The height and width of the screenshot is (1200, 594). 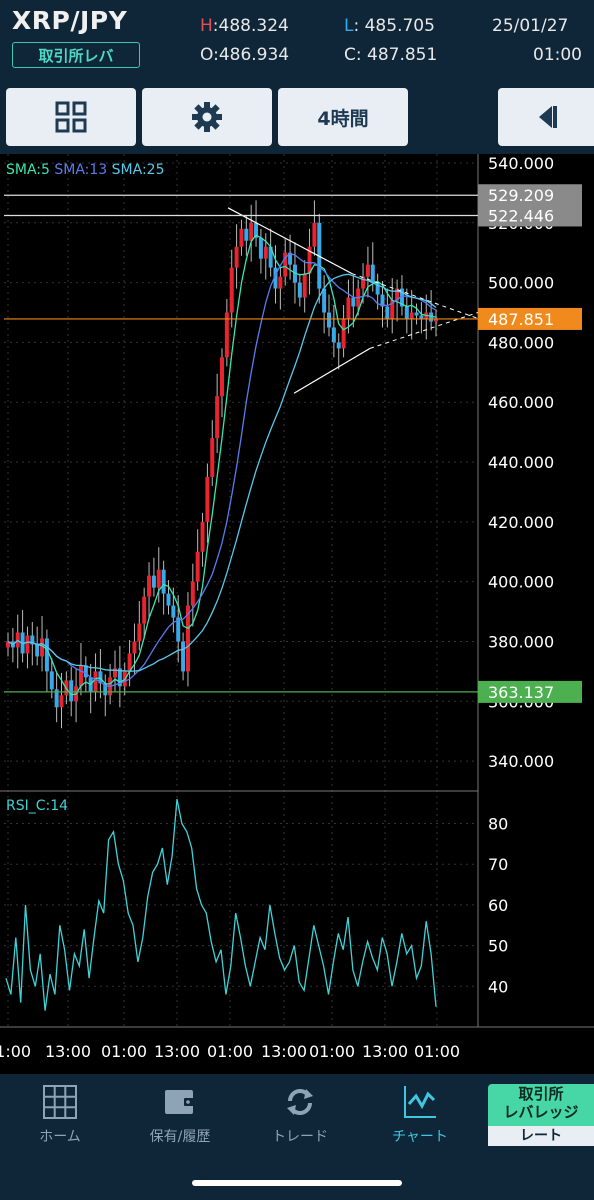 I want to click on rsi-tick-label: 40, so click(x=498, y=986).